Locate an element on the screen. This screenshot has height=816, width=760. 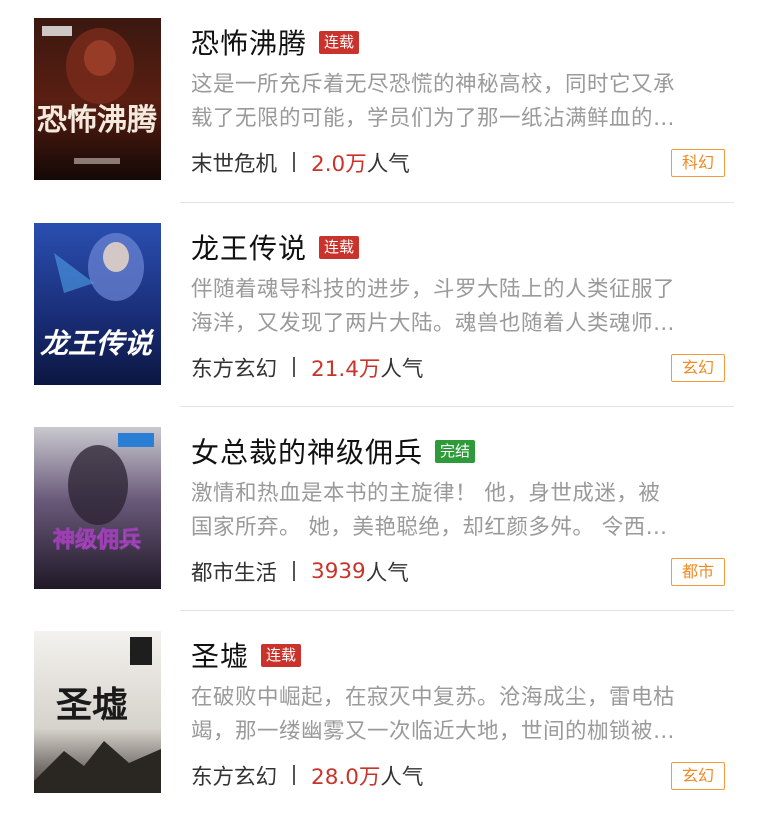
cover-art: 神级佣兵 is located at coordinates (97, 508).